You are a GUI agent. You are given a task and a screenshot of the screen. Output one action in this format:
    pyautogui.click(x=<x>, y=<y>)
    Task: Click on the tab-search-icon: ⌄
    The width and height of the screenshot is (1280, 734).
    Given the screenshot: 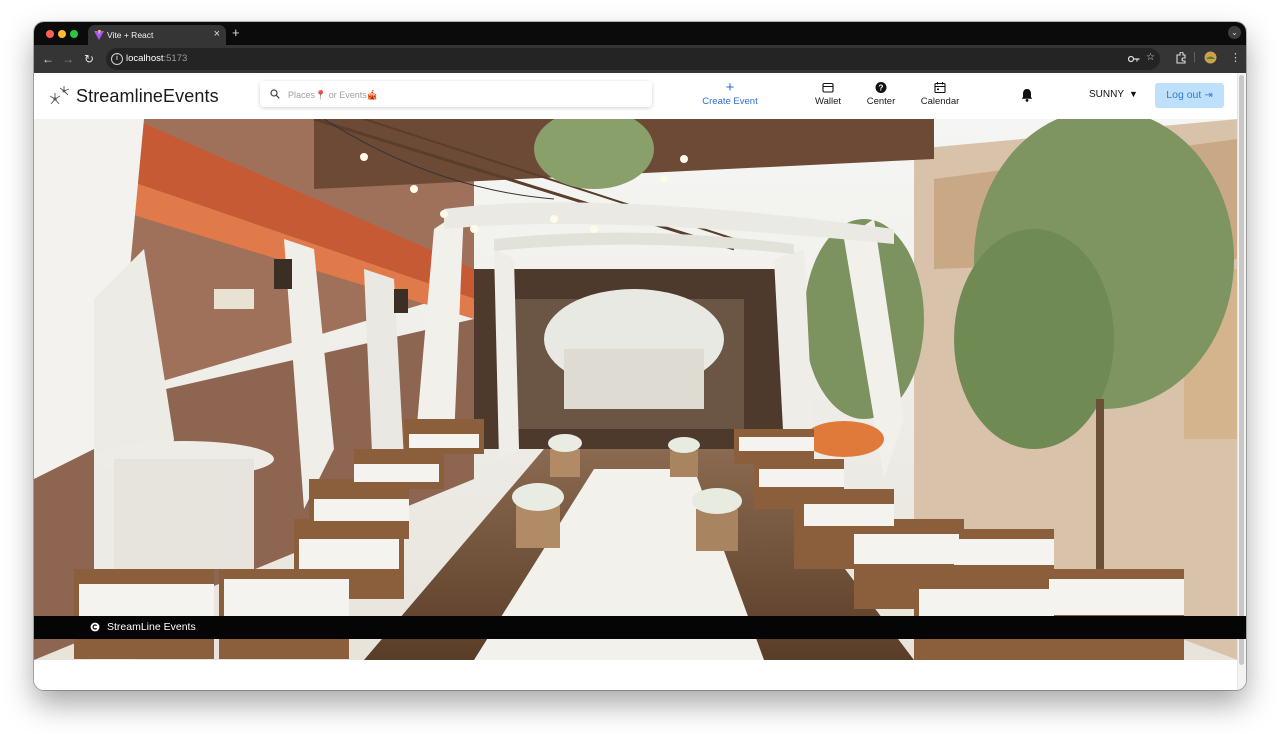 What is the action you would take?
    pyautogui.click(x=1234, y=32)
    